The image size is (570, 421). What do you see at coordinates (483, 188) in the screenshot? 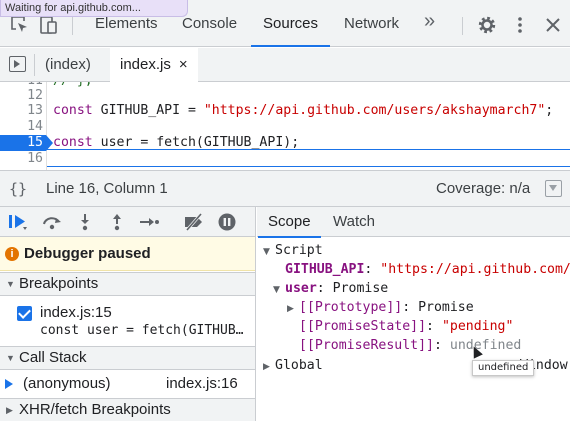
I see `coverage-status: Coverage: n/a` at bounding box center [483, 188].